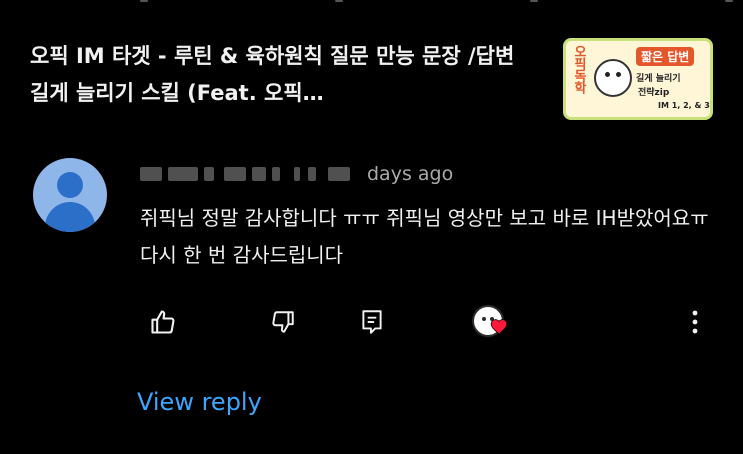 The height and width of the screenshot is (454, 743). I want to click on like-button, so click(163, 322).